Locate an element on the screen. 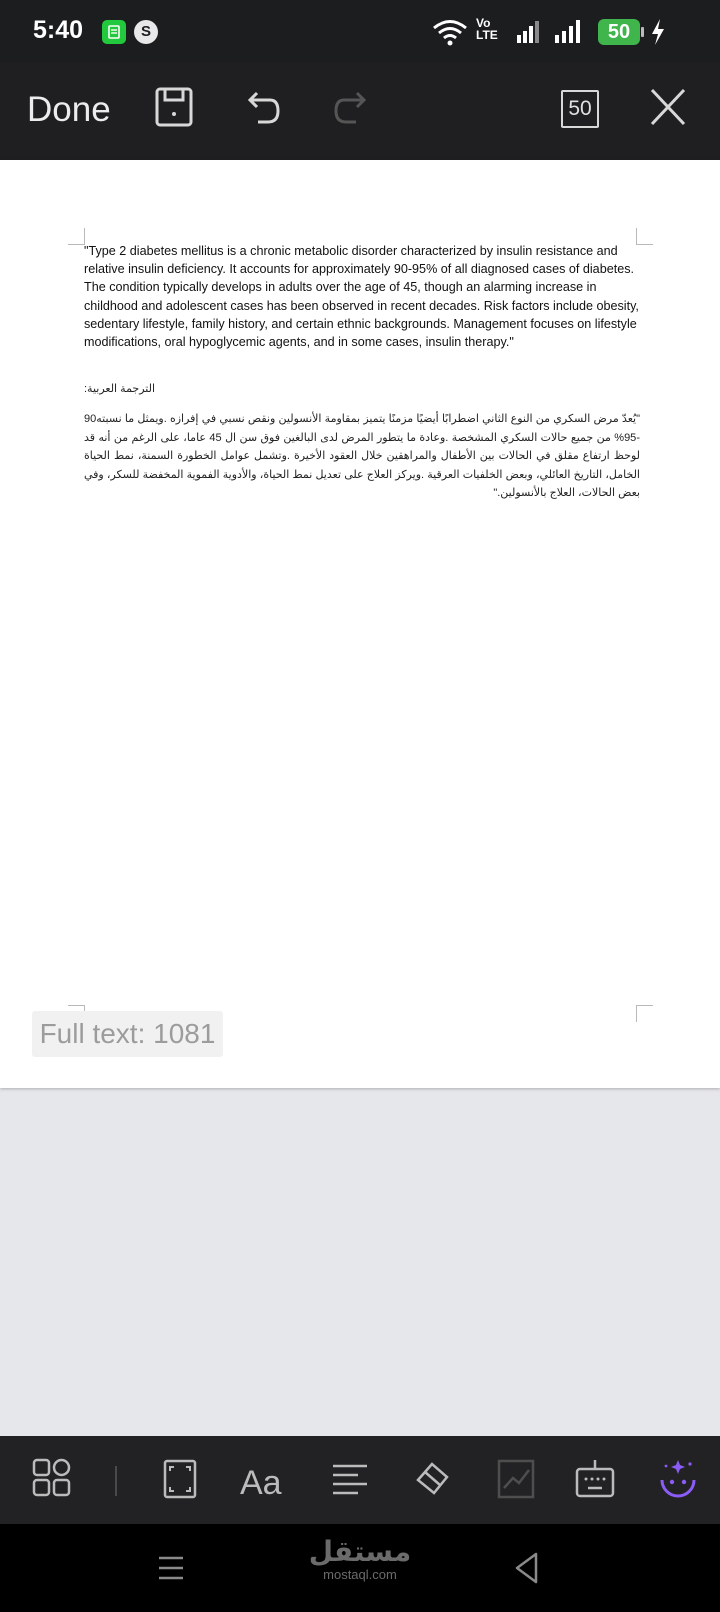 This screenshot has height=1612, width=720. arabic-heading: الترجمة العربية: is located at coordinates (134, 388).